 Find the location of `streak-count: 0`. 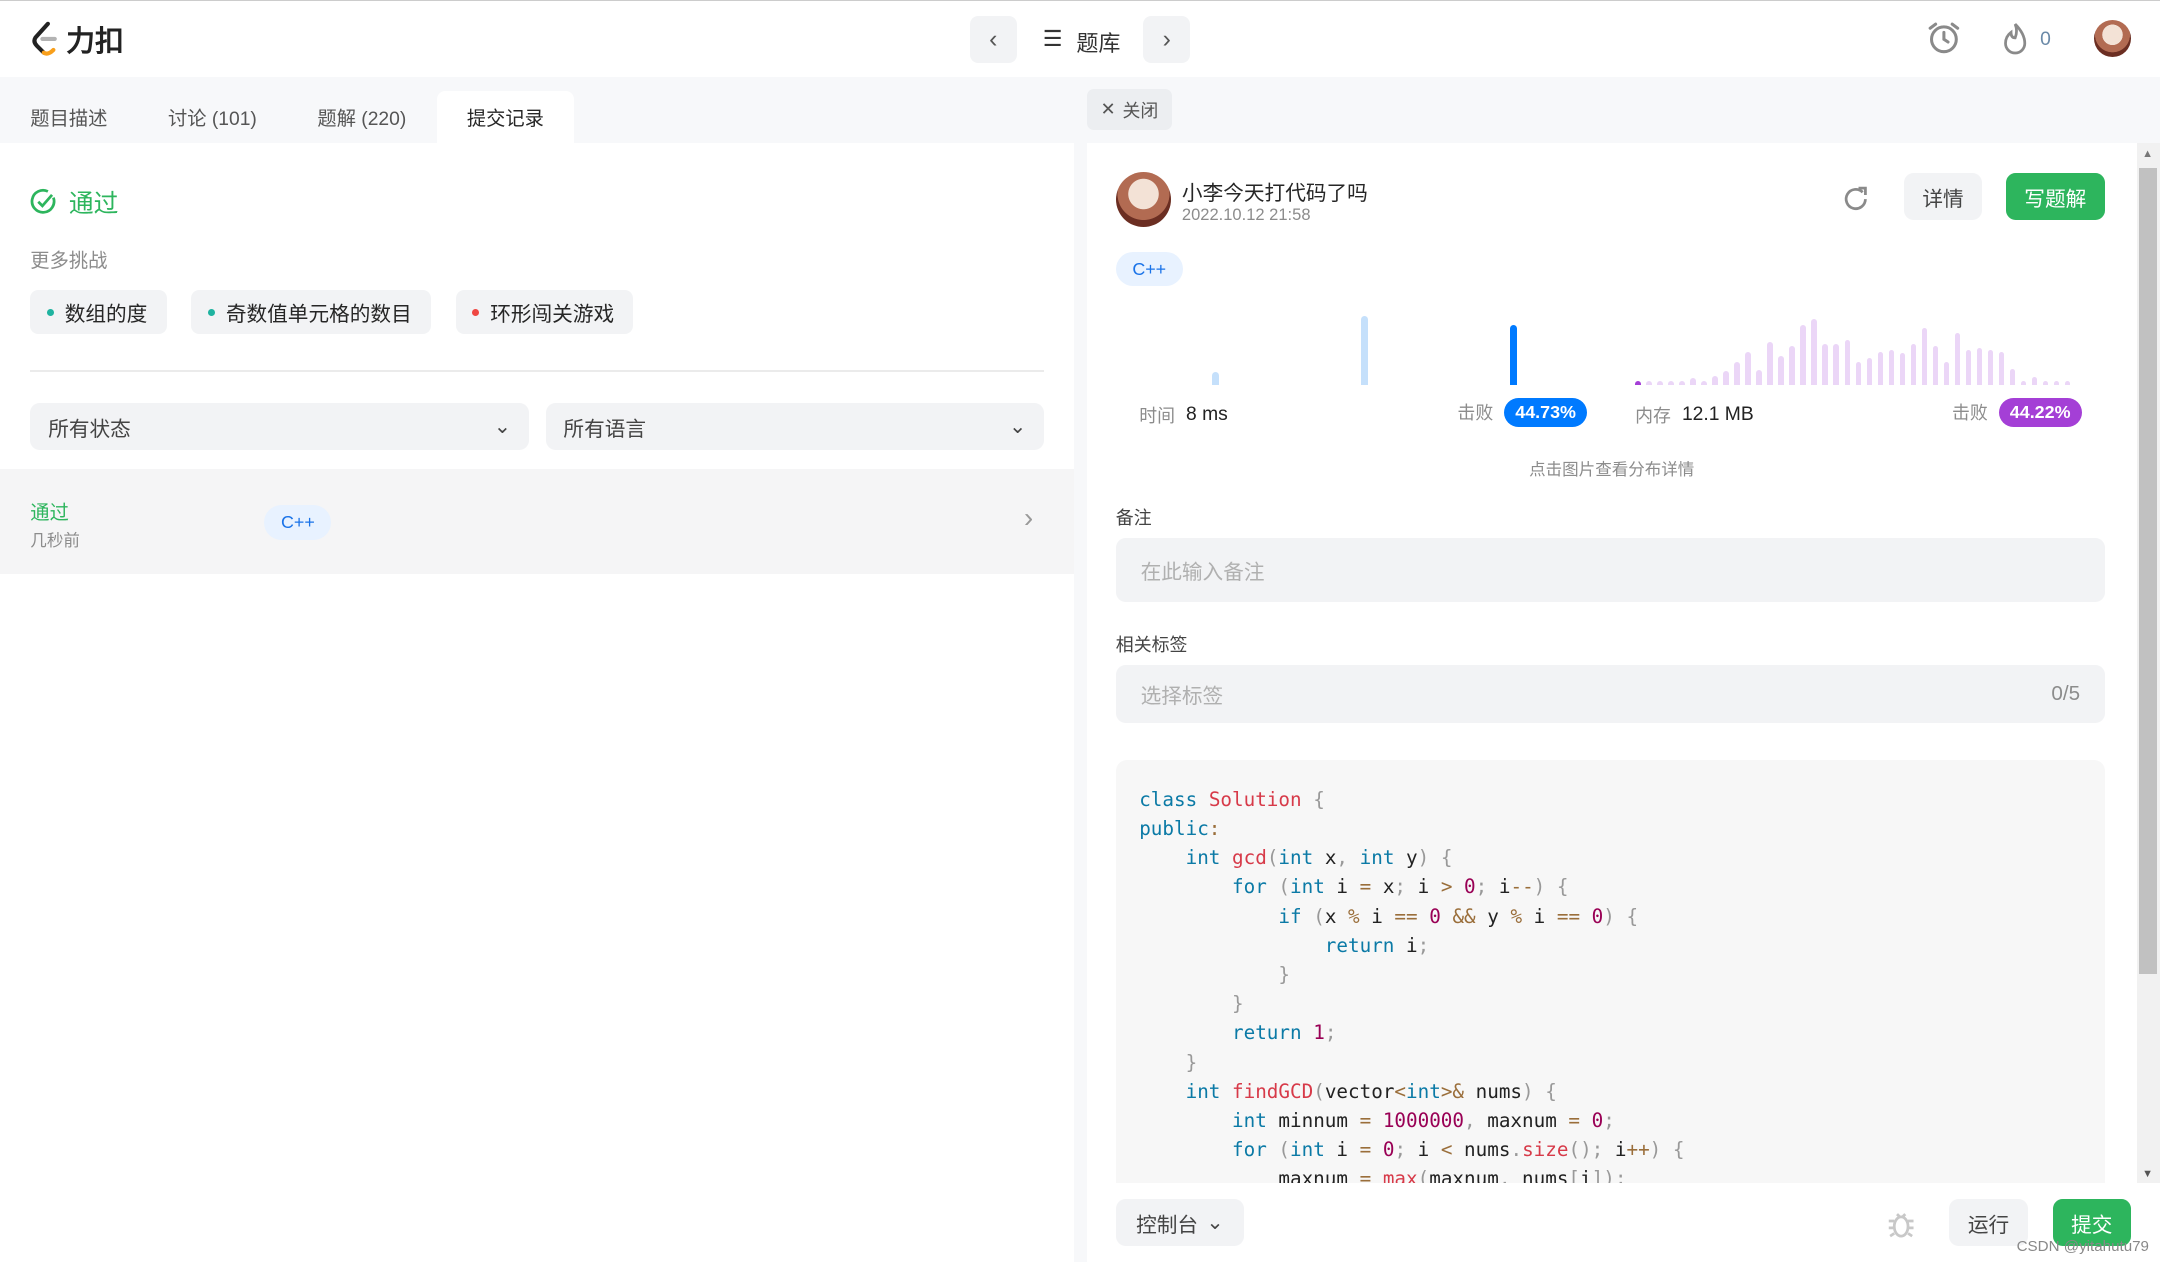

streak-count: 0 is located at coordinates (2045, 39).